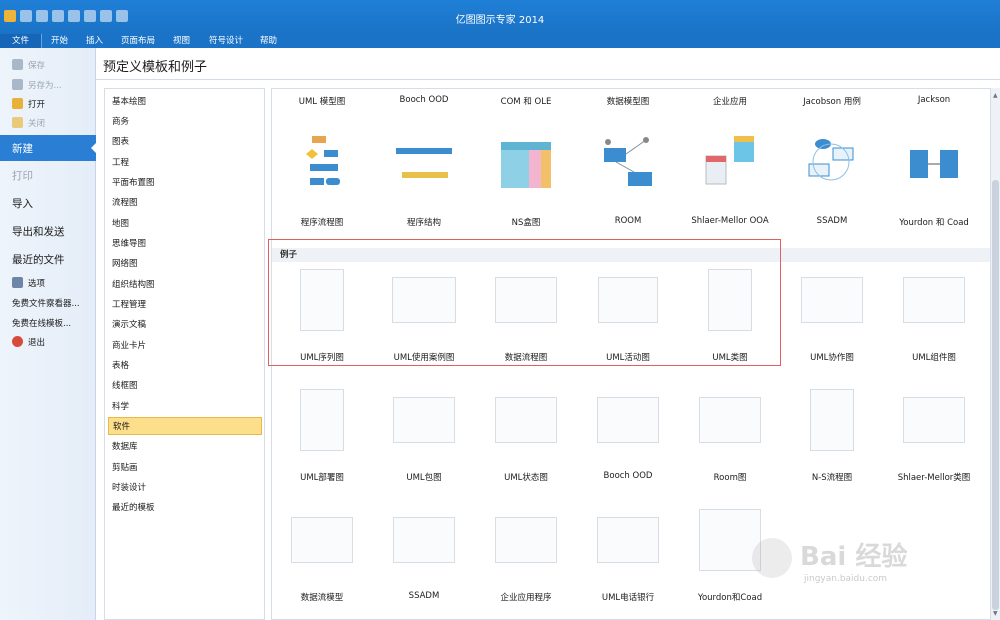 The image size is (1000, 620). Describe the element at coordinates (185, 305) in the screenshot. I see `category-project-management: 工程管理` at that location.